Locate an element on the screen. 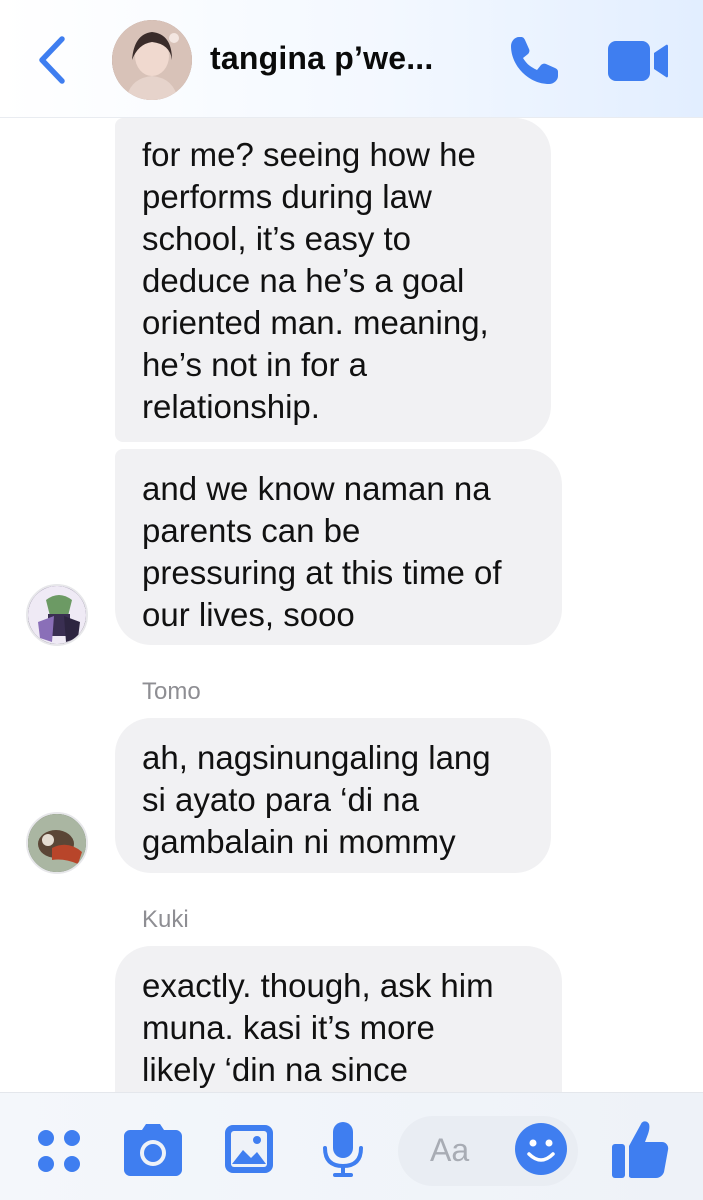 The image size is (703, 1200). contact-avatar is located at coordinates (152, 60).